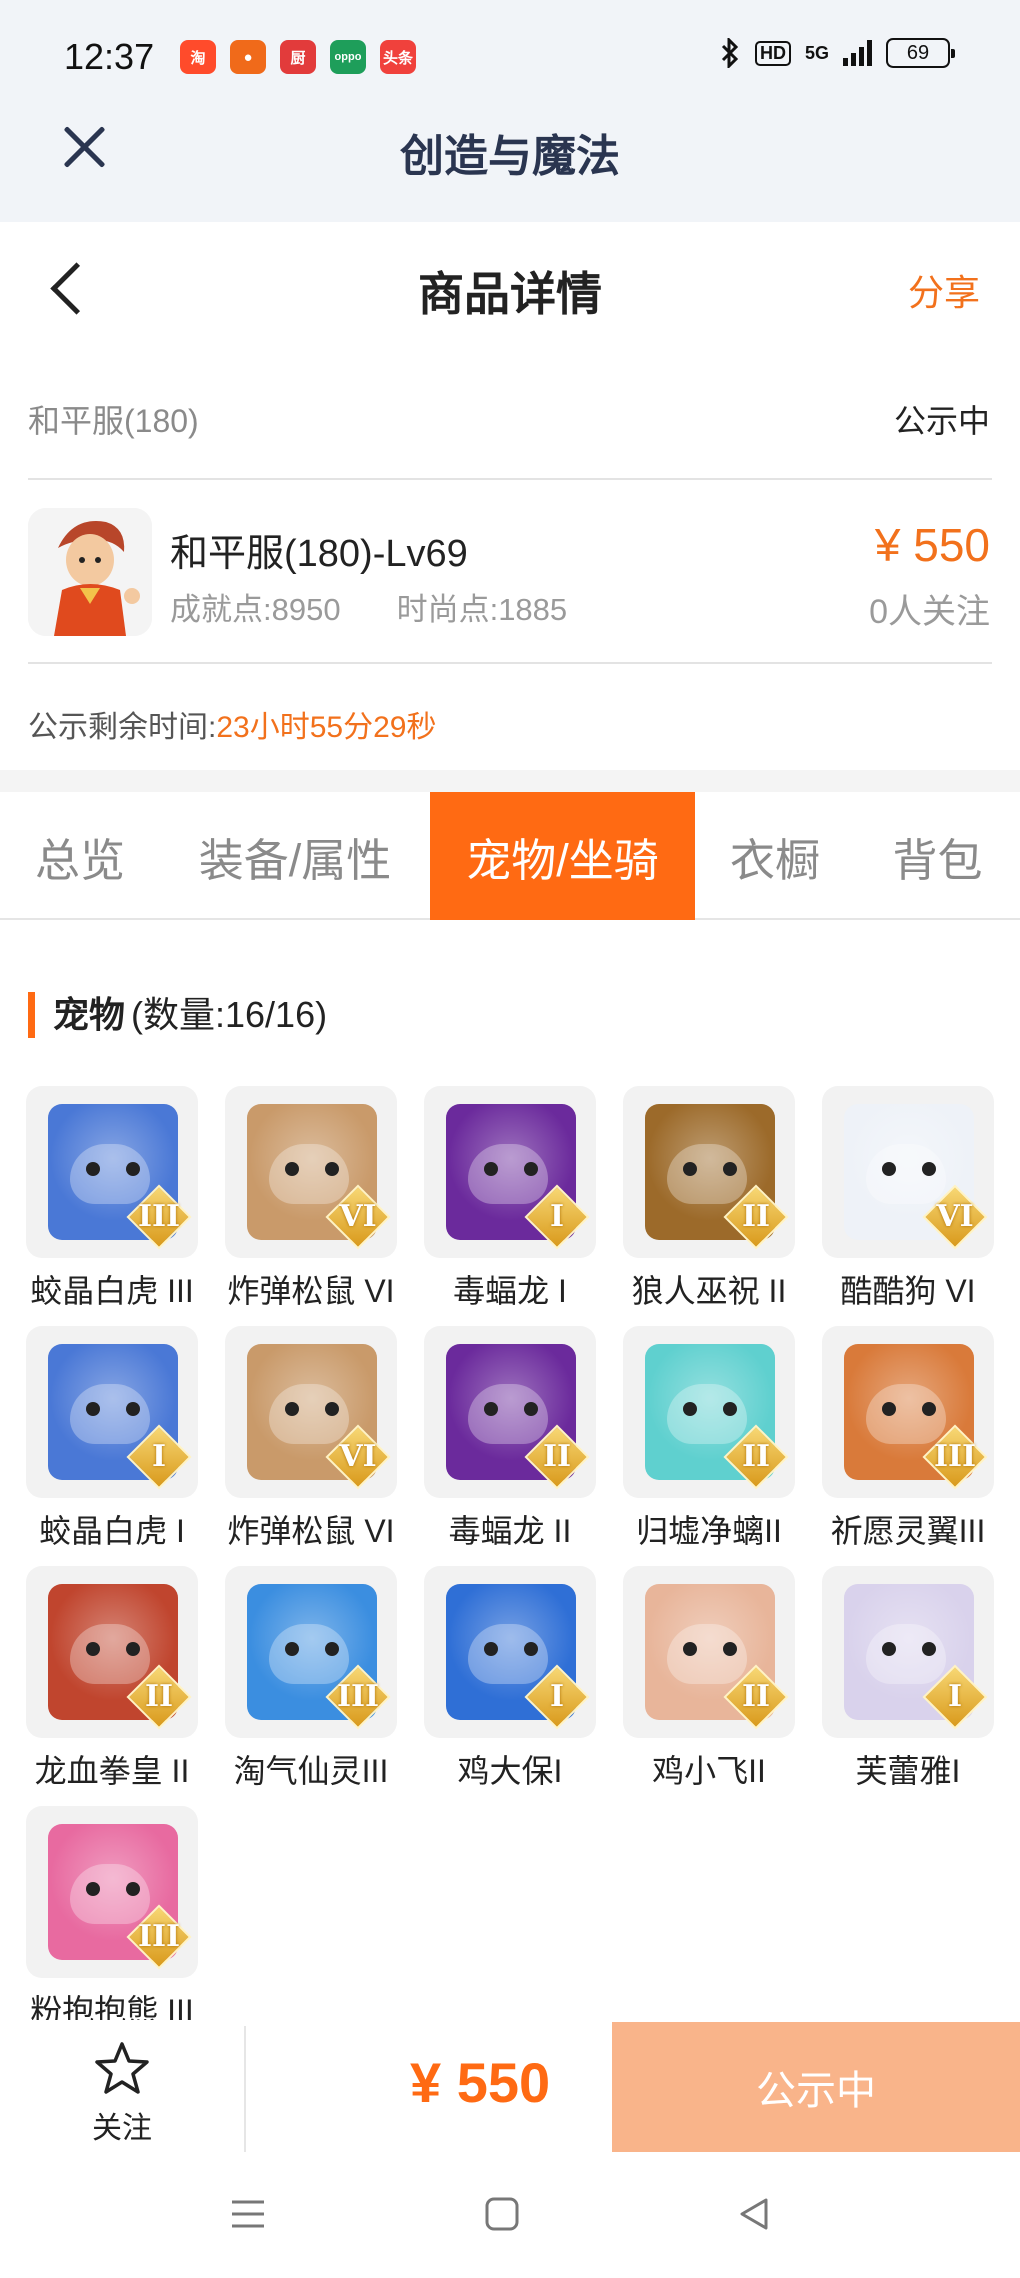 Image resolution: width=1020 pixels, height=2278 pixels. Describe the element at coordinates (510, 60) in the screenshot. I see `status-bar: 12:37 淘 ● 厨 oppo 头条 HD 5G 69` at that location.